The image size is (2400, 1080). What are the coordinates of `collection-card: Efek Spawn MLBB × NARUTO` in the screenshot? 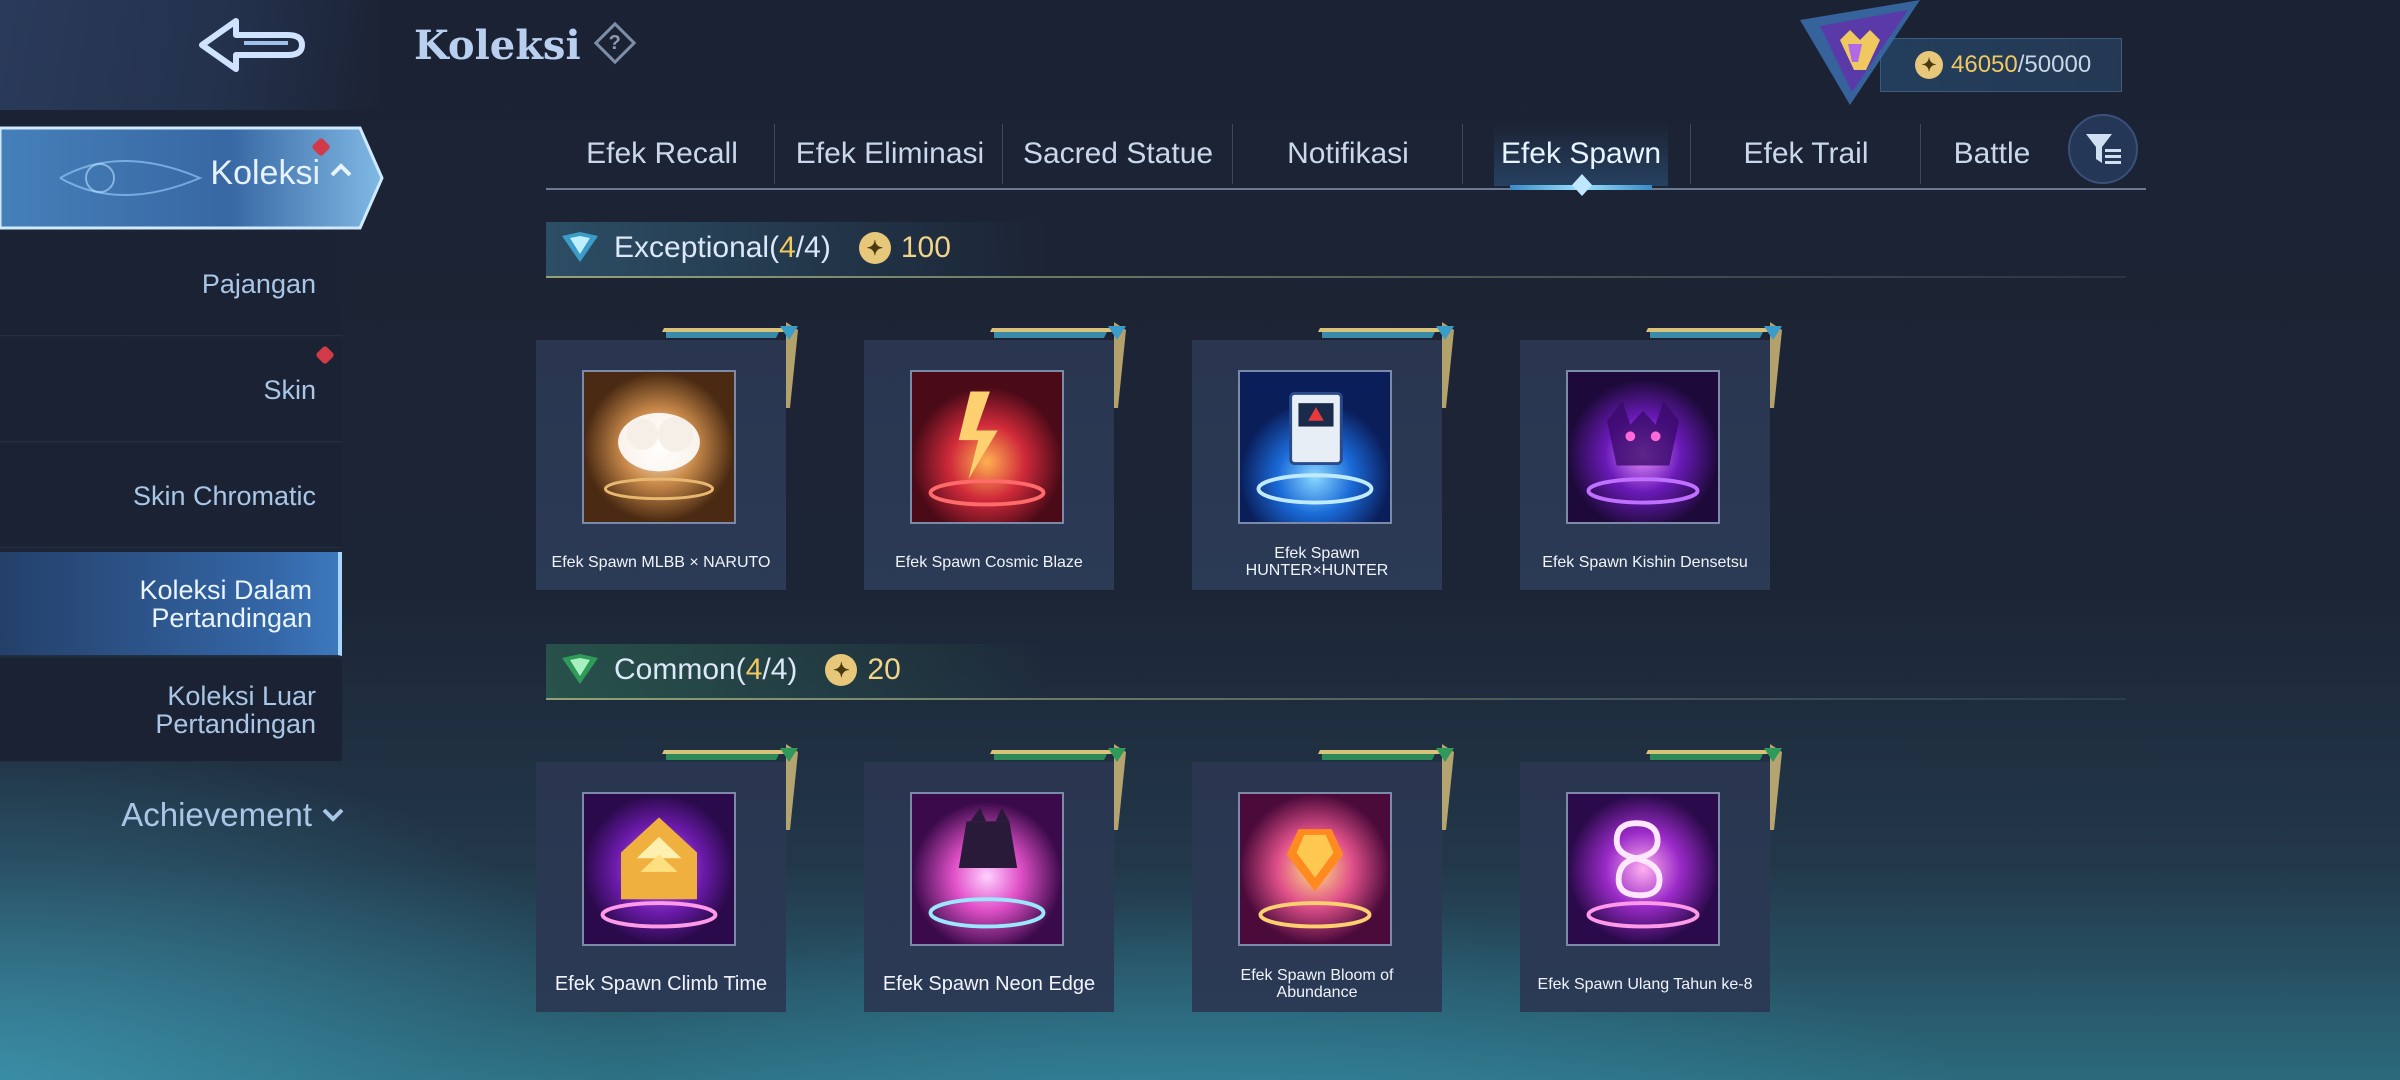 It's located at (667, 456).